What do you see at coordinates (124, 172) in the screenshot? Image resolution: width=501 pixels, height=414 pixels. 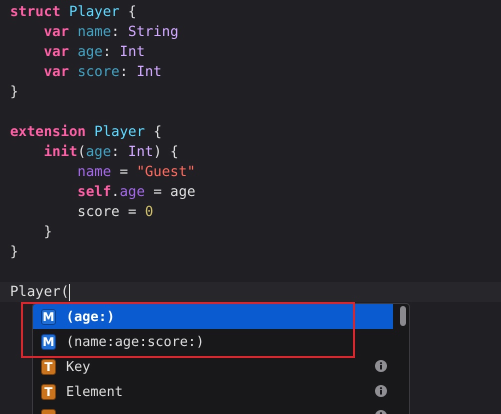 I see `code-token: =` at bounding box center [124, 172].